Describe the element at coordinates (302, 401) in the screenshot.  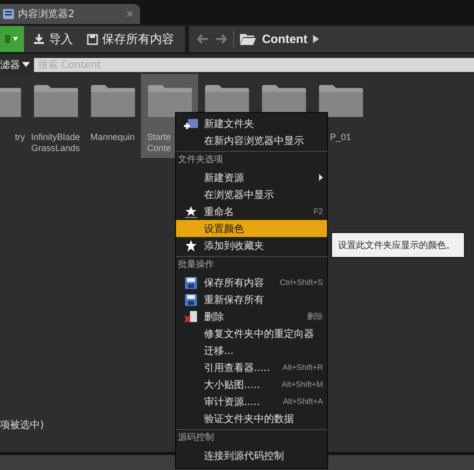
I see `shortcut-label: Alt+Shift+A` at that location.